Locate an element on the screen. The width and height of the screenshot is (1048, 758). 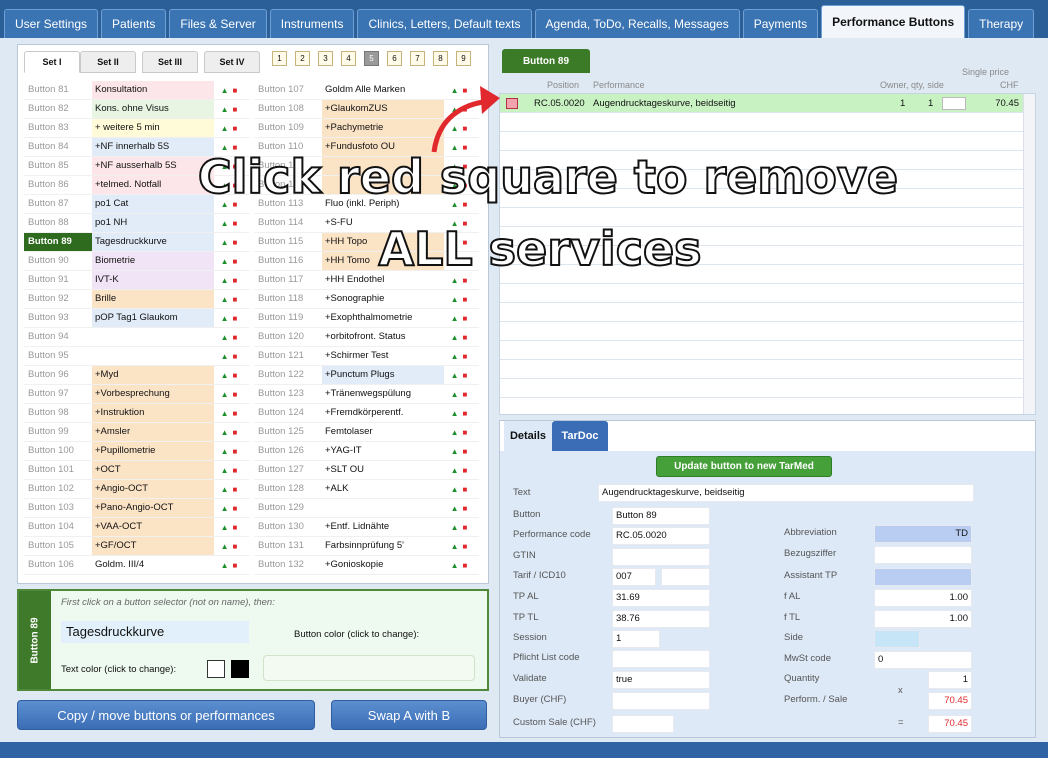
tab-set-1: Set I is located at coordinates (52, 62).